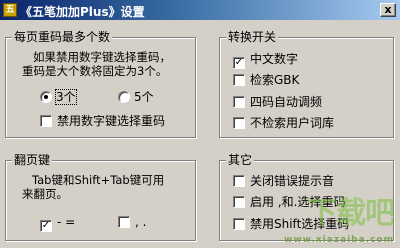  I want to click on window-title: 《五笔加加Plus》设置, so click(82, 12).